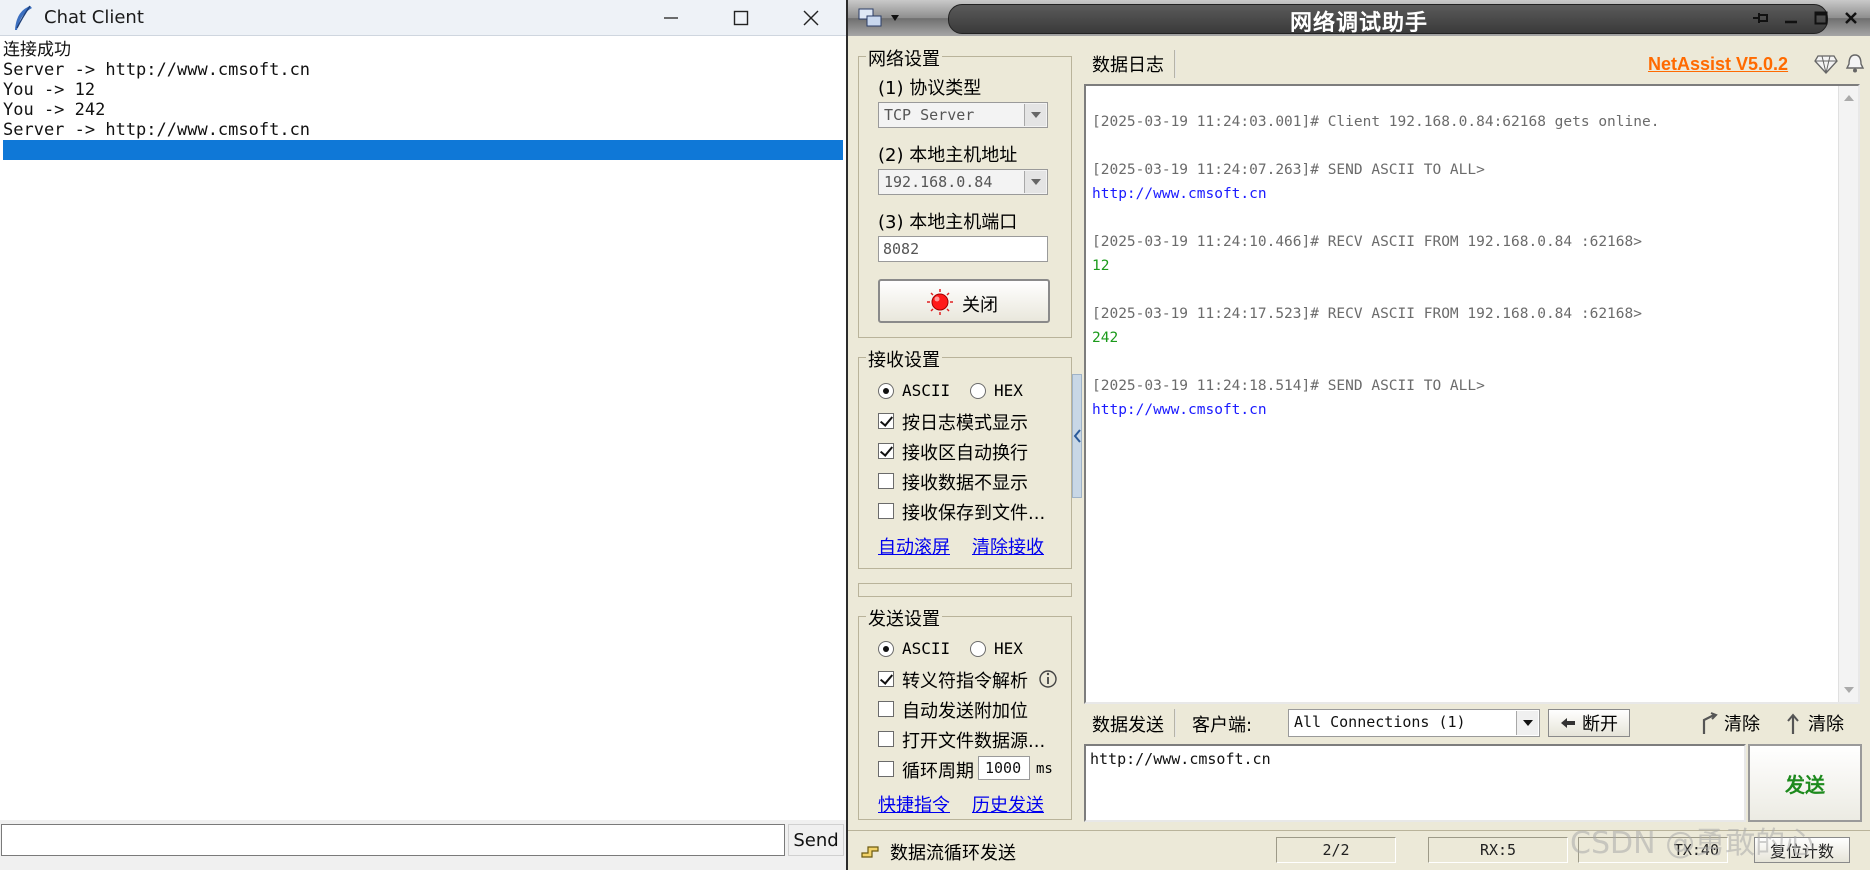 Image resolution: width=1870 pixels, height=870 pixels. I want to click on selected-line-highlight, so click(423, 150).